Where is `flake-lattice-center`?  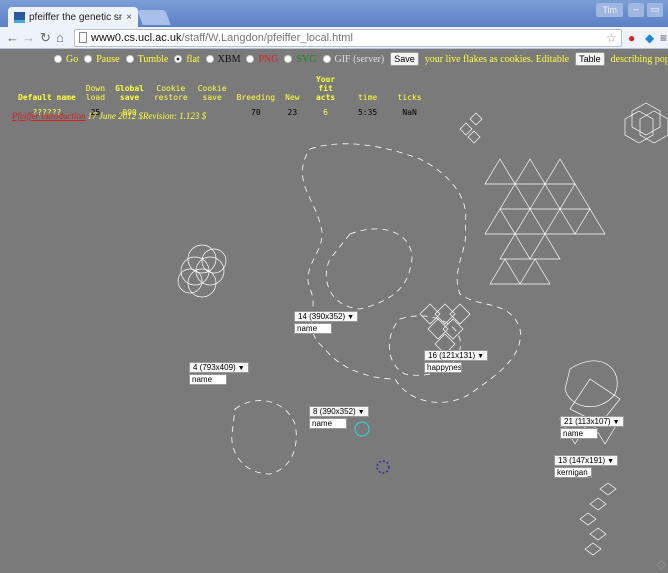
flake-lattice-center is located at coordinates (445, 329).